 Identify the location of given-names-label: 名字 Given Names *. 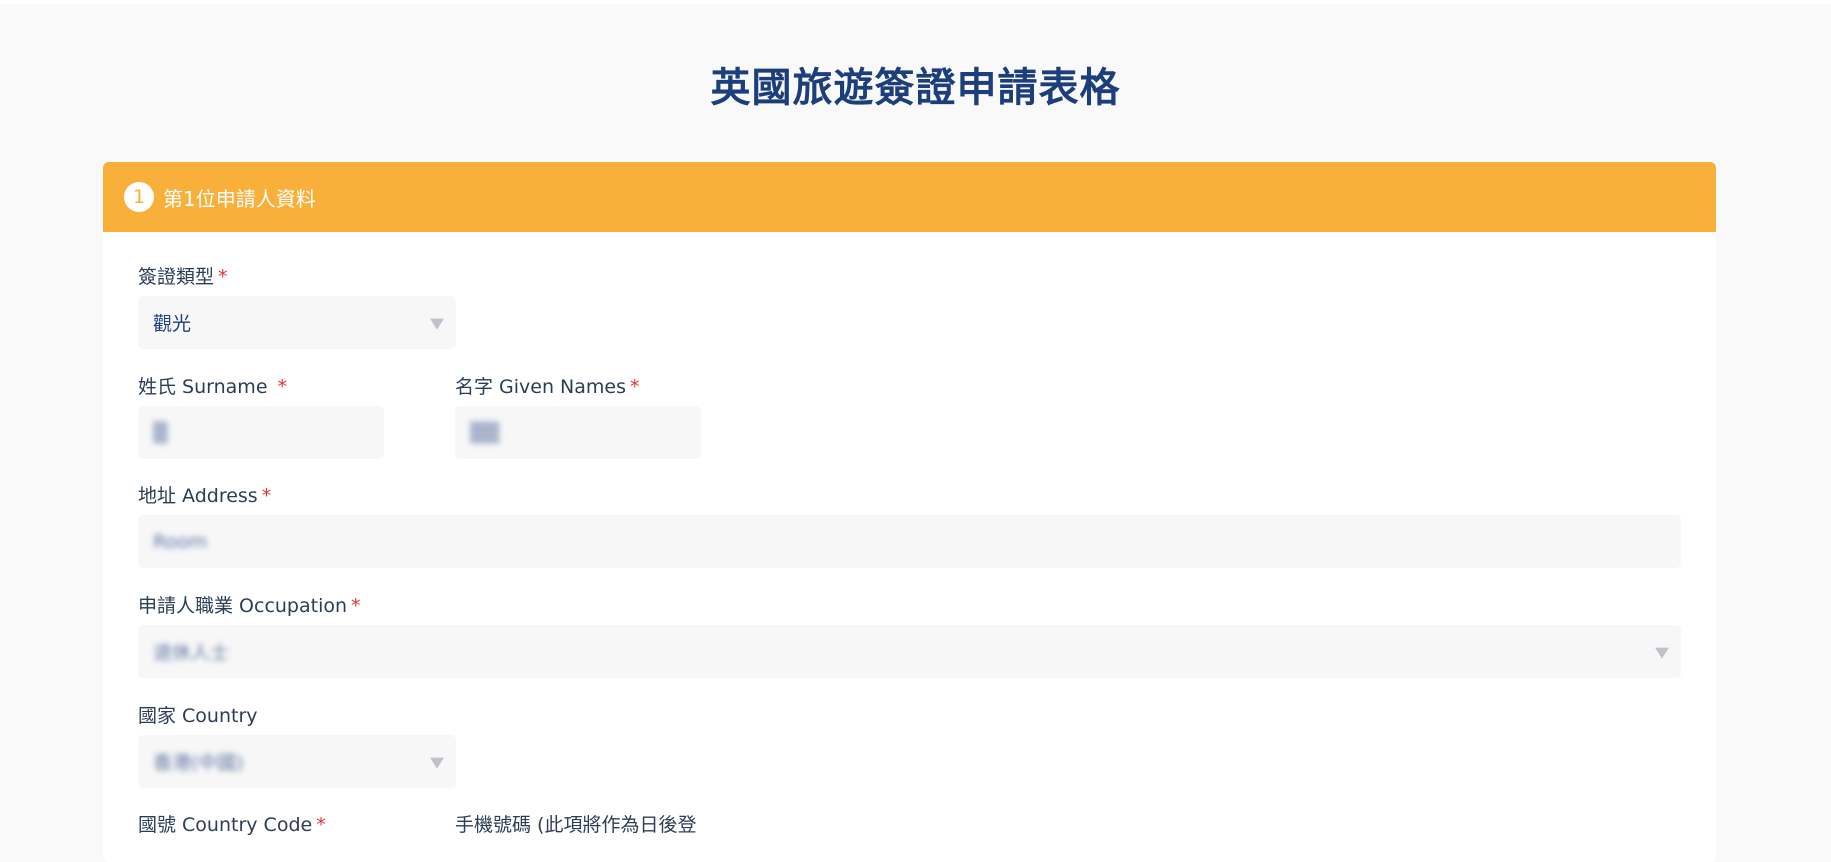
(547, 385).